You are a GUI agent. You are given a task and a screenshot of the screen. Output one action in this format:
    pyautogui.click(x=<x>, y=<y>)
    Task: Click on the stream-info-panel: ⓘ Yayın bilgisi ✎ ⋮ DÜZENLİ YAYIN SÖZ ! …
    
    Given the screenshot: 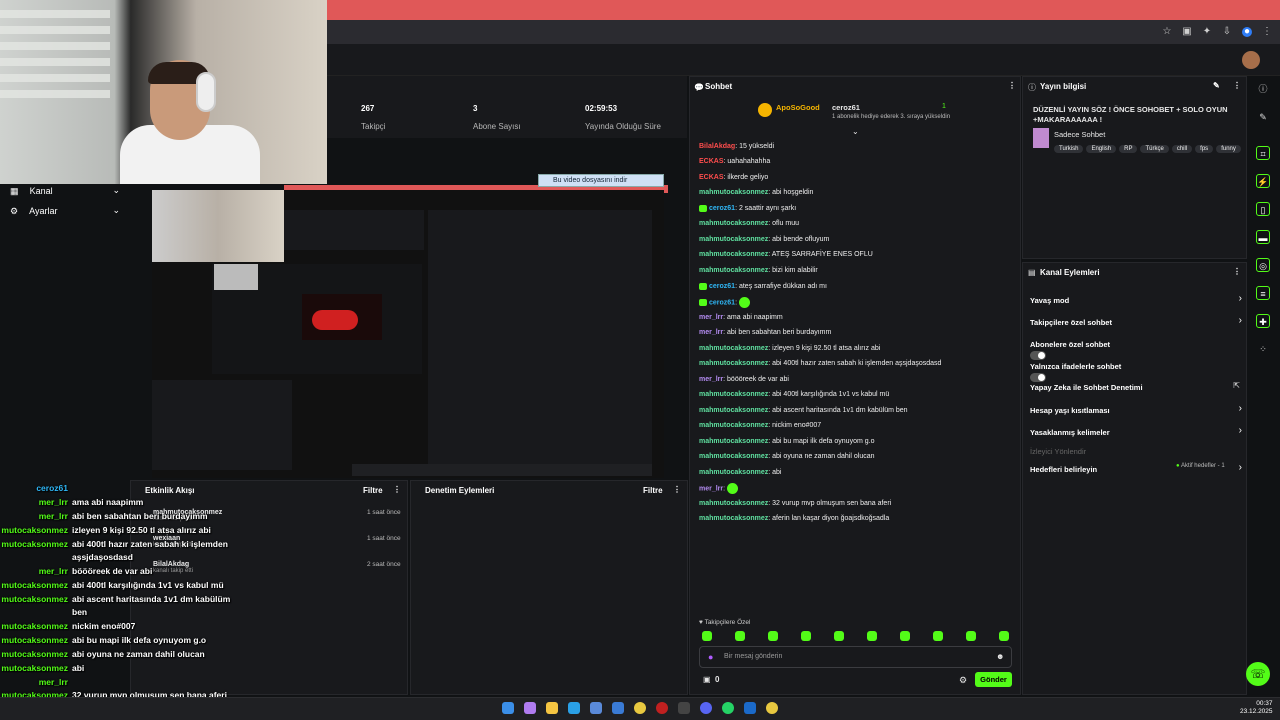 What is the action you would take?
    pyautogui.click(x=1134, y=167)
    